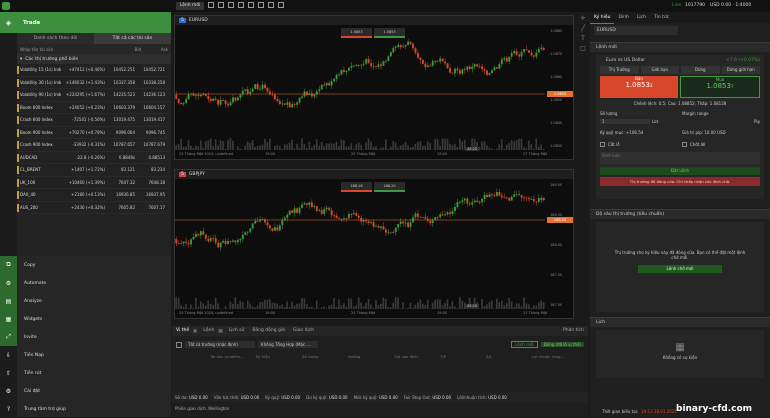 The image size is (770, 418). What do you see at coordinates (371, 356) in the screenshot?
I see `column-header: Hướng` at bounding box center [371, 356].